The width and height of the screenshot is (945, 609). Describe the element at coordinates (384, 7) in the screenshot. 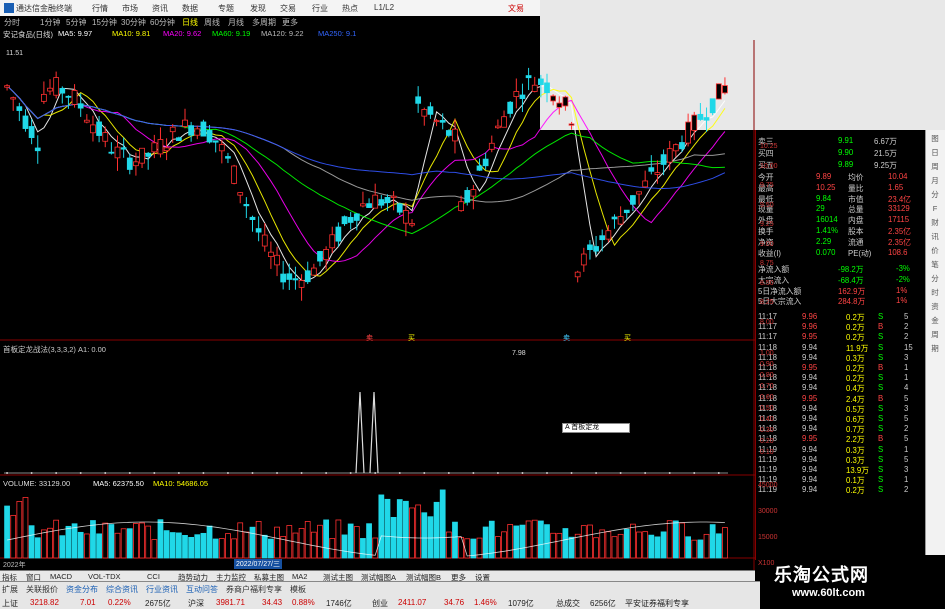

I see `menu-item-level: L1/L2` at that location.